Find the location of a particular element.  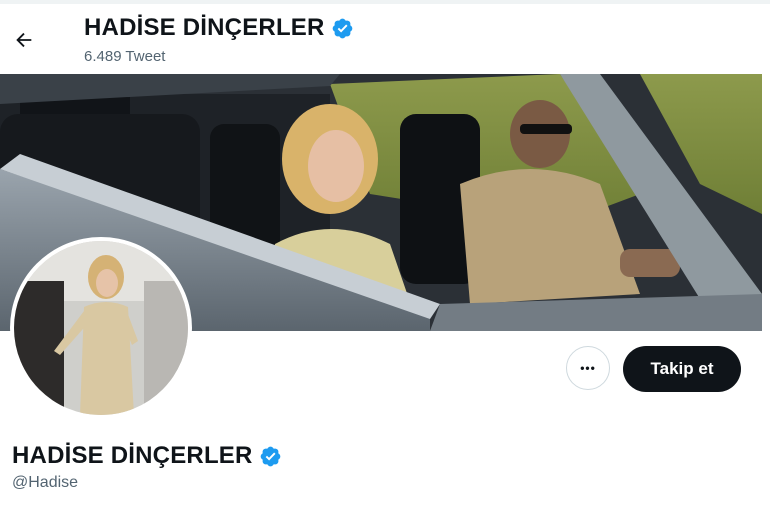

back-arrow-icon is located at coordinates (24, 40).